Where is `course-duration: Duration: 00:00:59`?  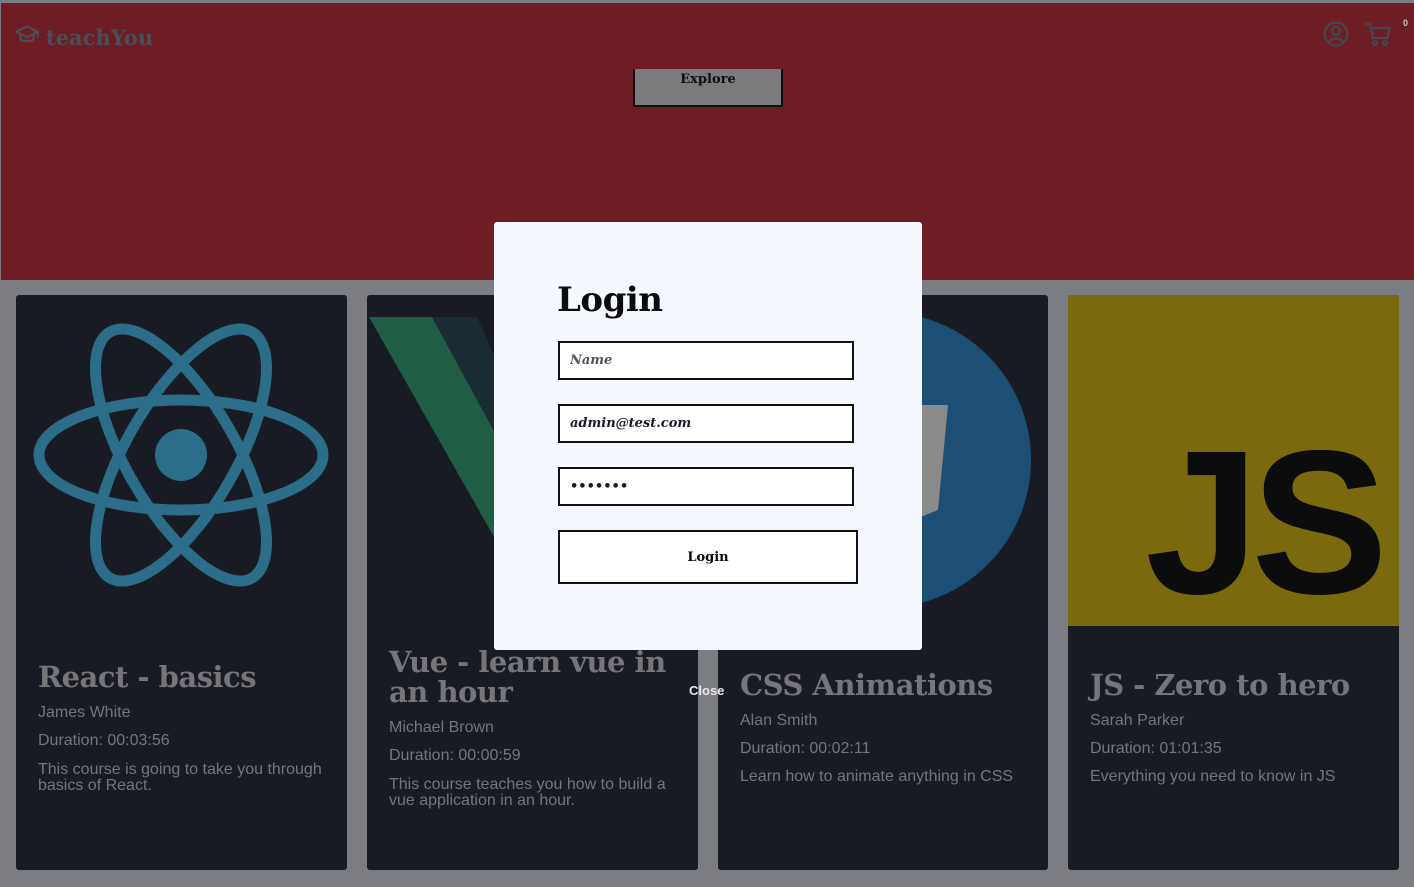 course-duration: Duration: 00:00:59 is located at coordinates (455, 755).